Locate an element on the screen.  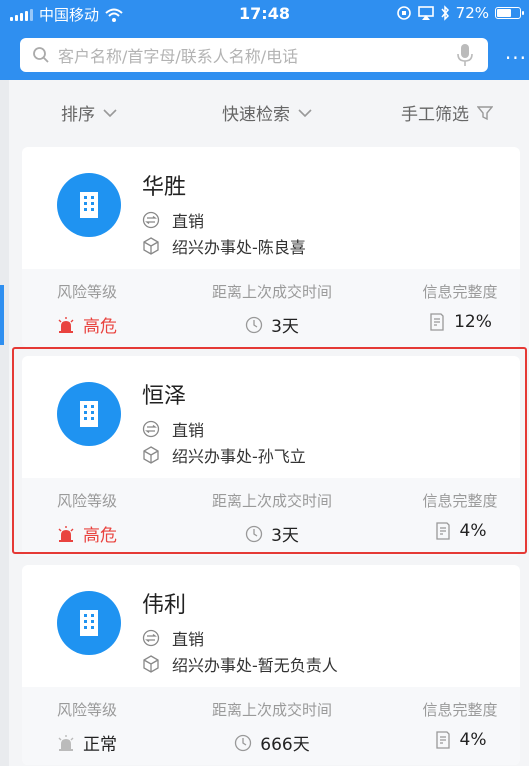
search-placeholder: 客户名称/首字母/联系人名称/电话 is located at coordinates (178, 56).